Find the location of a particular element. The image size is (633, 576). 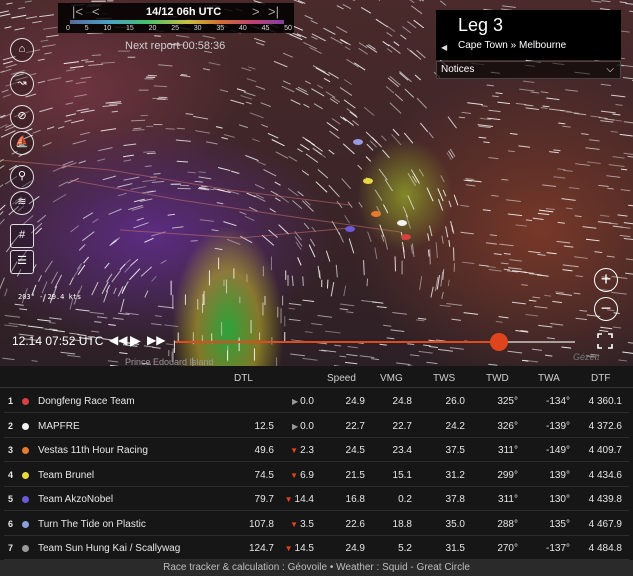

column-header-tws: TWS is located at coordinates (444, 378).